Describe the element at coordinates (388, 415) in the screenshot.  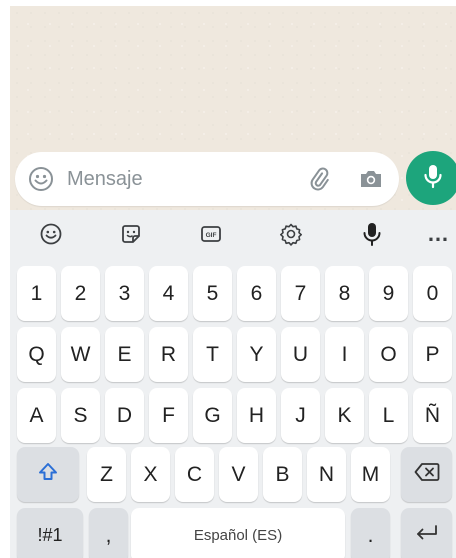
I see `key-l: L` at that location.